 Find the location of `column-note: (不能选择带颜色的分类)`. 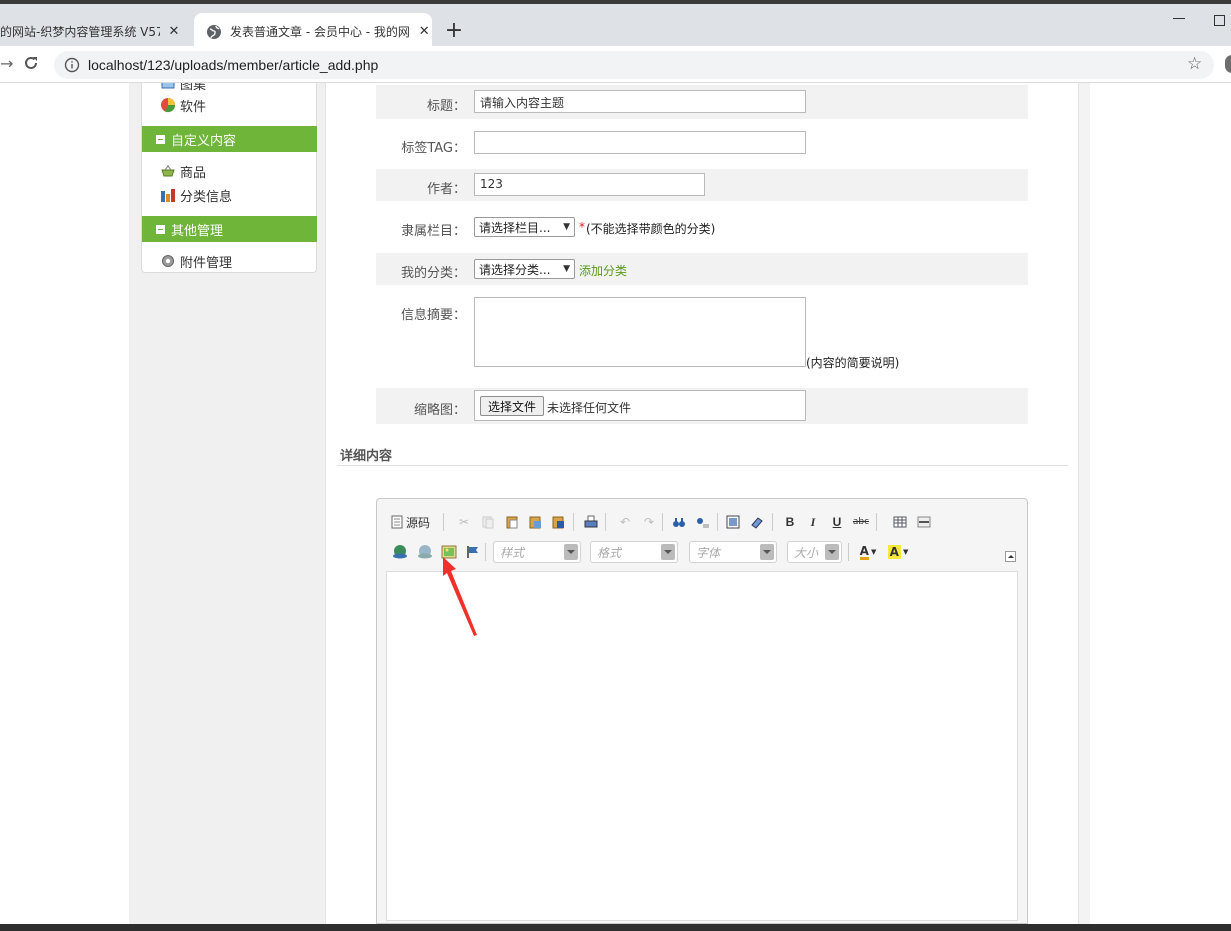

column-note: (不能选择带颜色的分类) is located at coordinates (651, 229).